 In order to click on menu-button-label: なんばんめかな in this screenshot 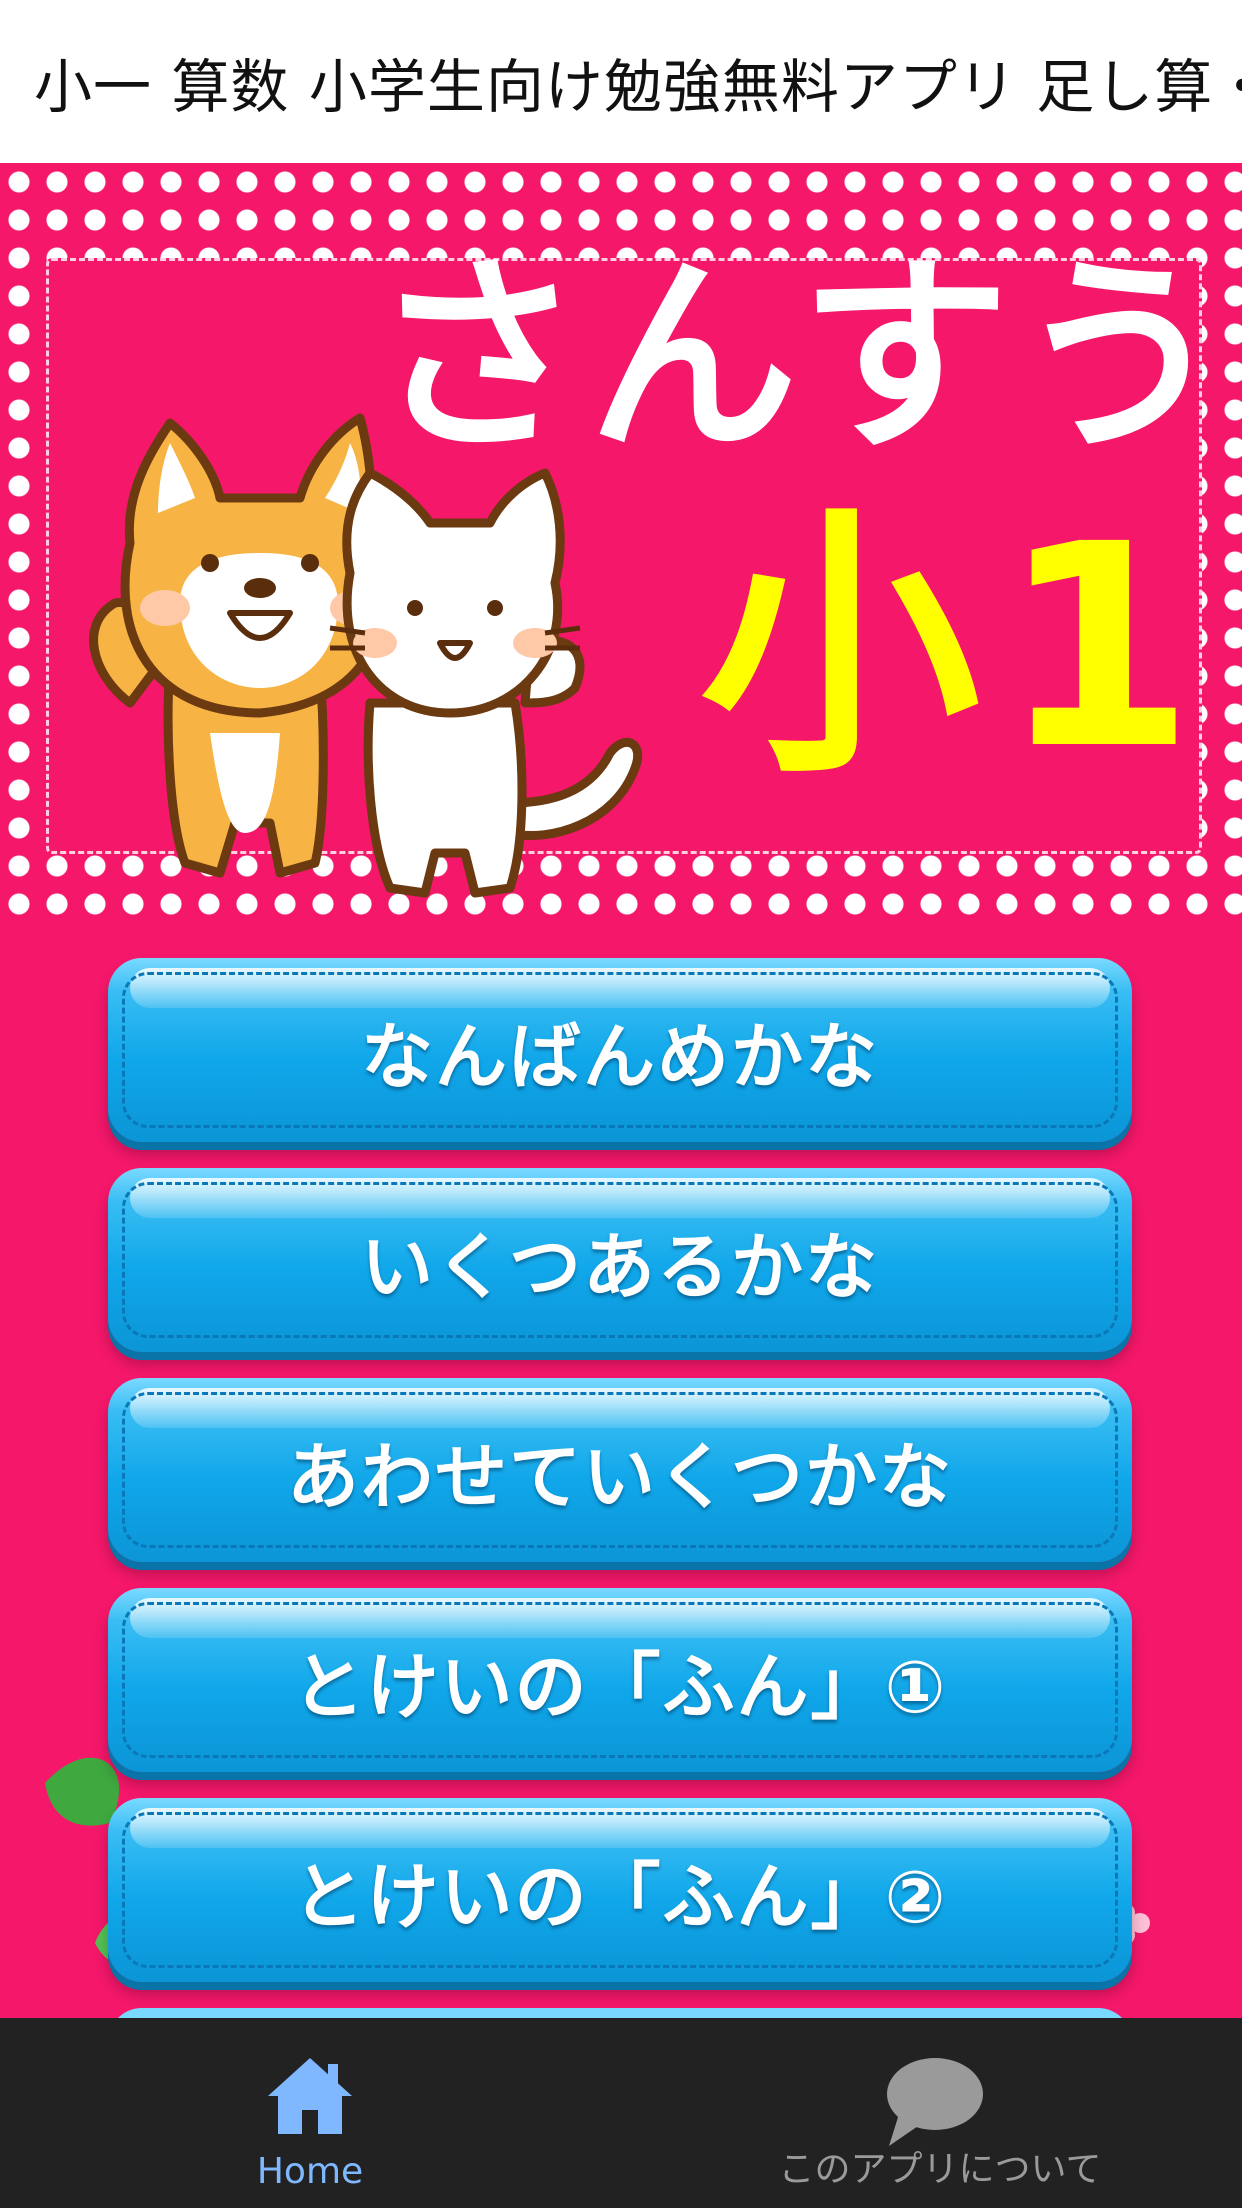, I will do `click(619, 1056)`.